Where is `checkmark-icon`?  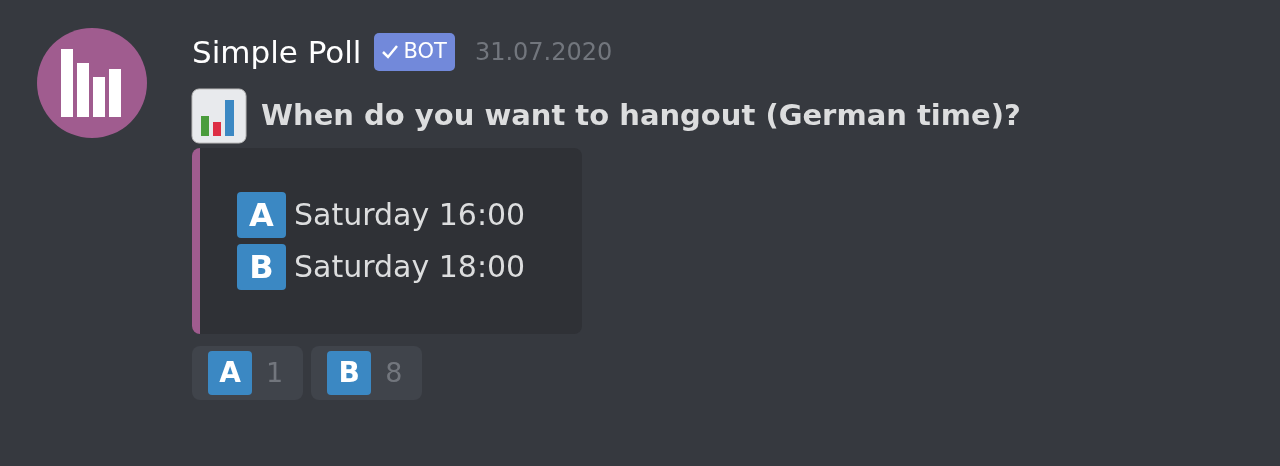
checkmark-icon is located at coordinates (389, 52).